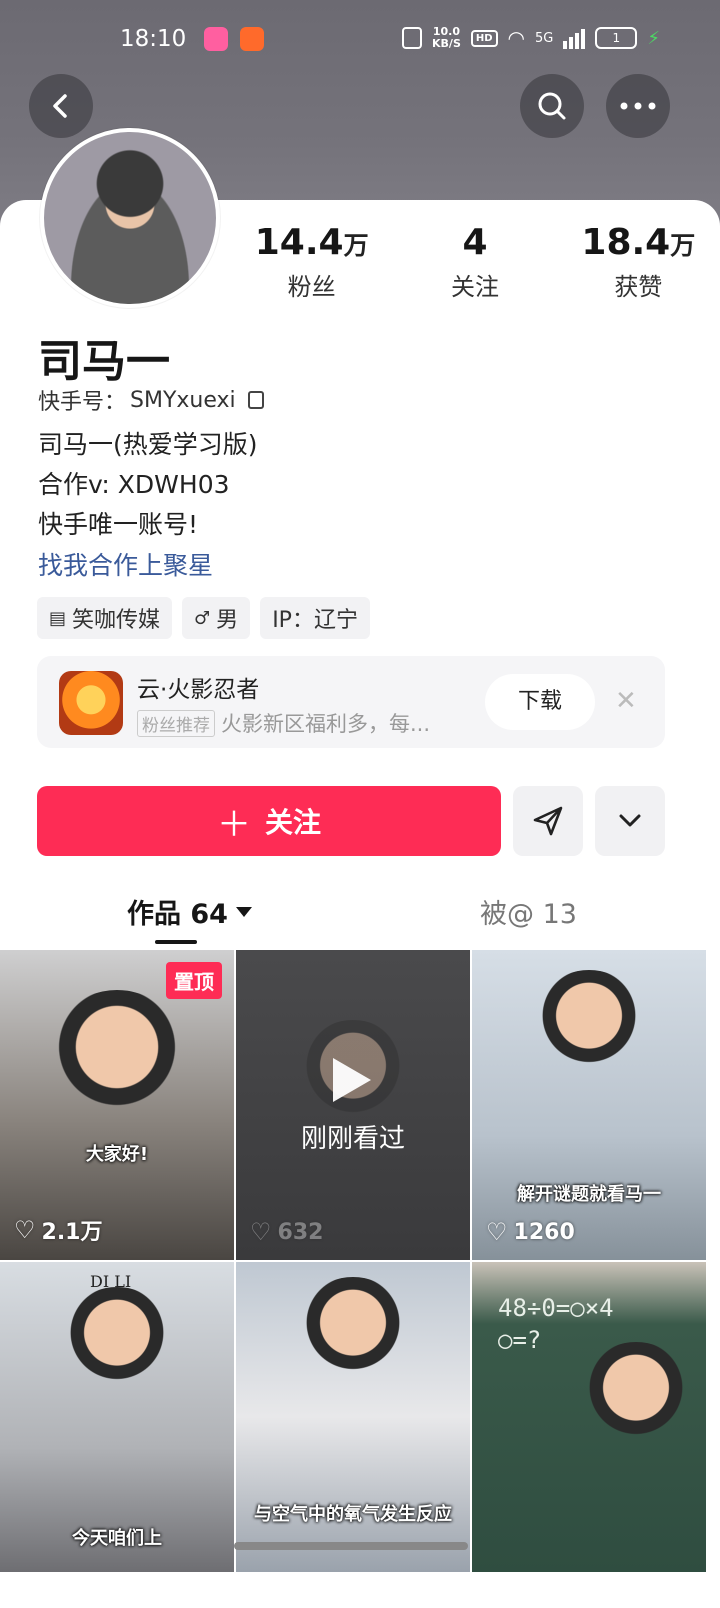 Image resolution: width=720 pixels, height=1608 pixels. I want to click on more-options-button, so click(638, 106).